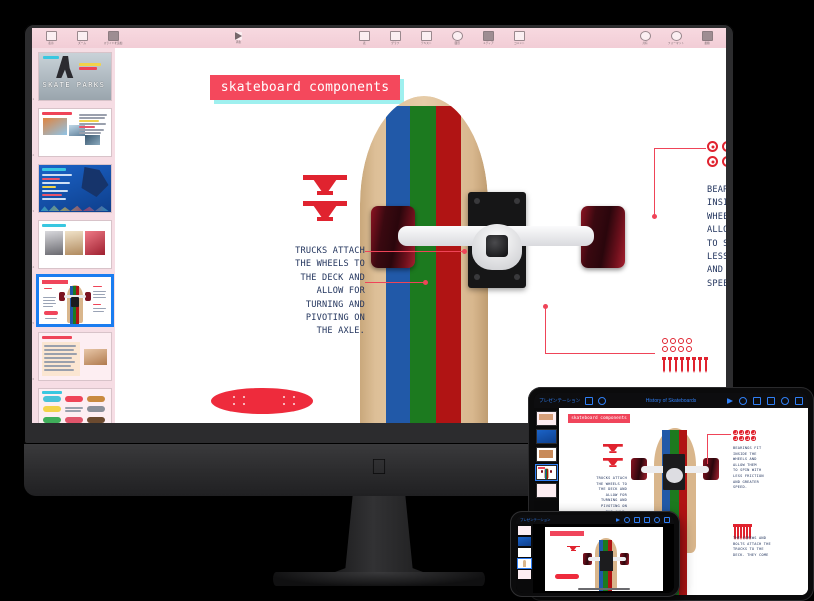 The width and height of the screenshot is (814, 601). Describe the element at coordinates (654, 216) in the screenshot. I see `bearings-leader-dot` at that location.